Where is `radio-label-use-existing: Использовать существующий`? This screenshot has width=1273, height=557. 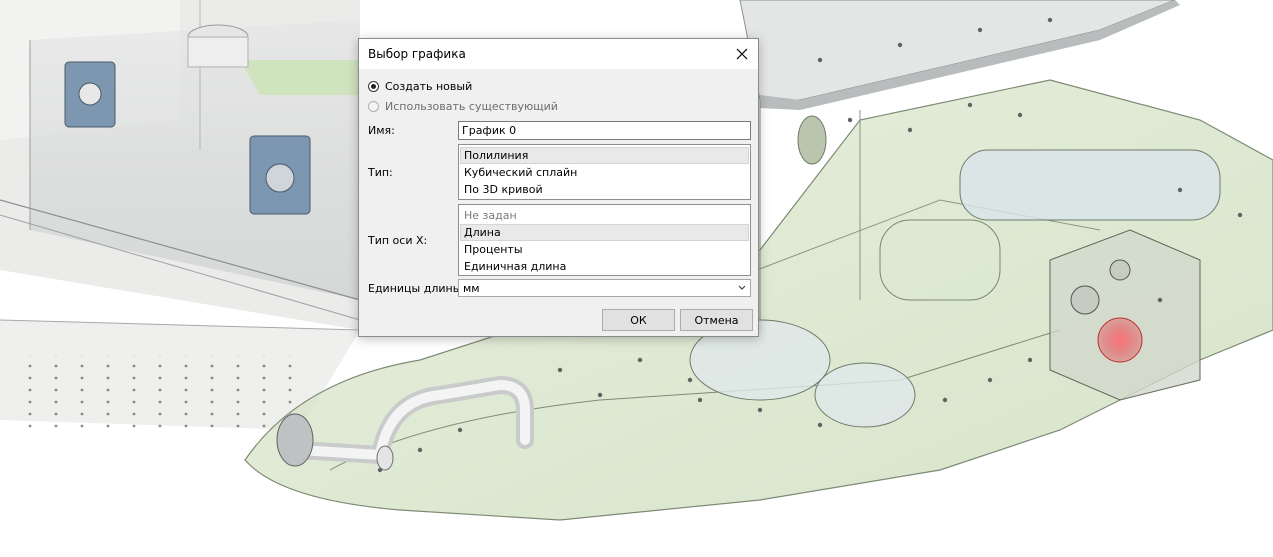 radio-label-use-existing: Использовать существующий is located at coordinates (471, 106).